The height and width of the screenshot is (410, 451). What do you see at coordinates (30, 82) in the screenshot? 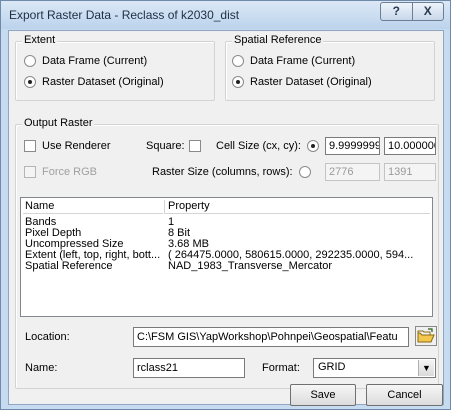
I see `extent-raster-dataset-radio` at bounding box center [30, 82].